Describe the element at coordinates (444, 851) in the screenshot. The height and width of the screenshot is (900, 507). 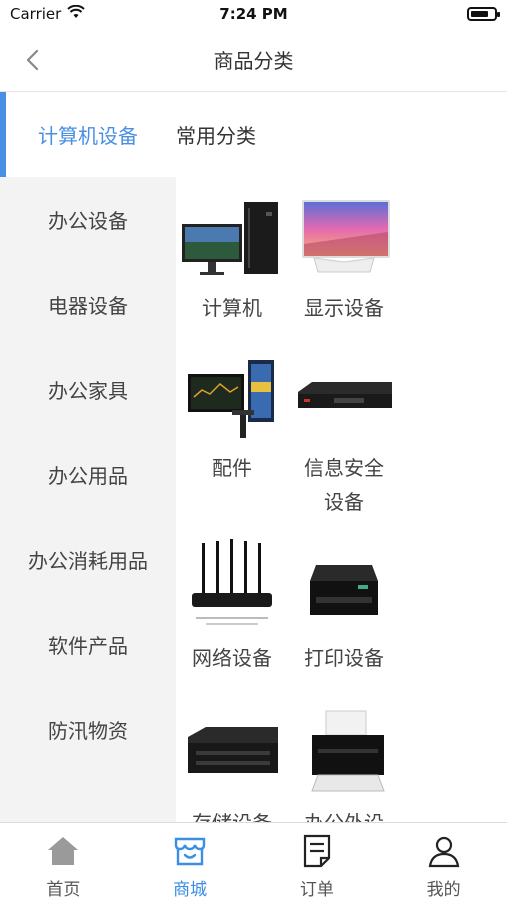
I see `profile-icon` at that location.